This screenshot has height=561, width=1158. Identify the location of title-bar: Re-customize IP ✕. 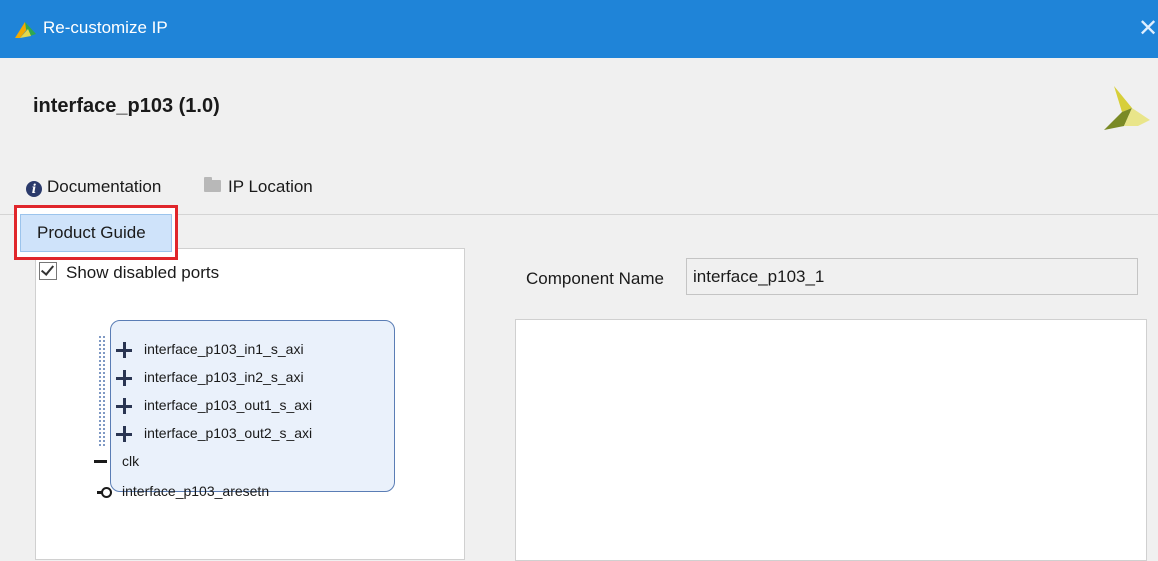
(579, 29).